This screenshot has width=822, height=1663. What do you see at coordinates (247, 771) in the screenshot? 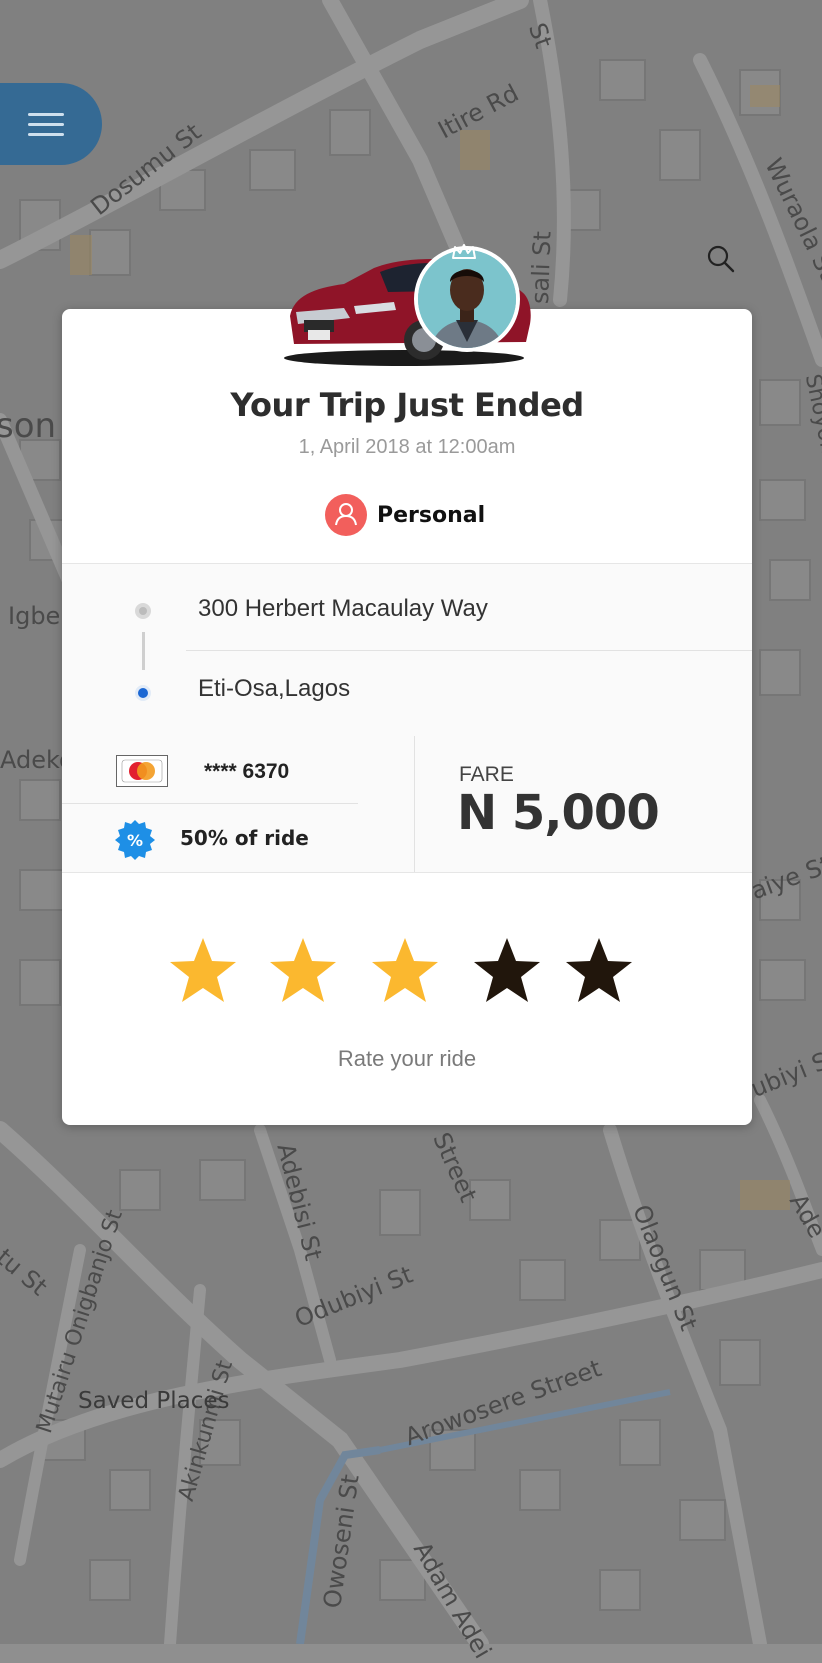
I see `card-number: **** 6370` at bounding box center [247, 771].